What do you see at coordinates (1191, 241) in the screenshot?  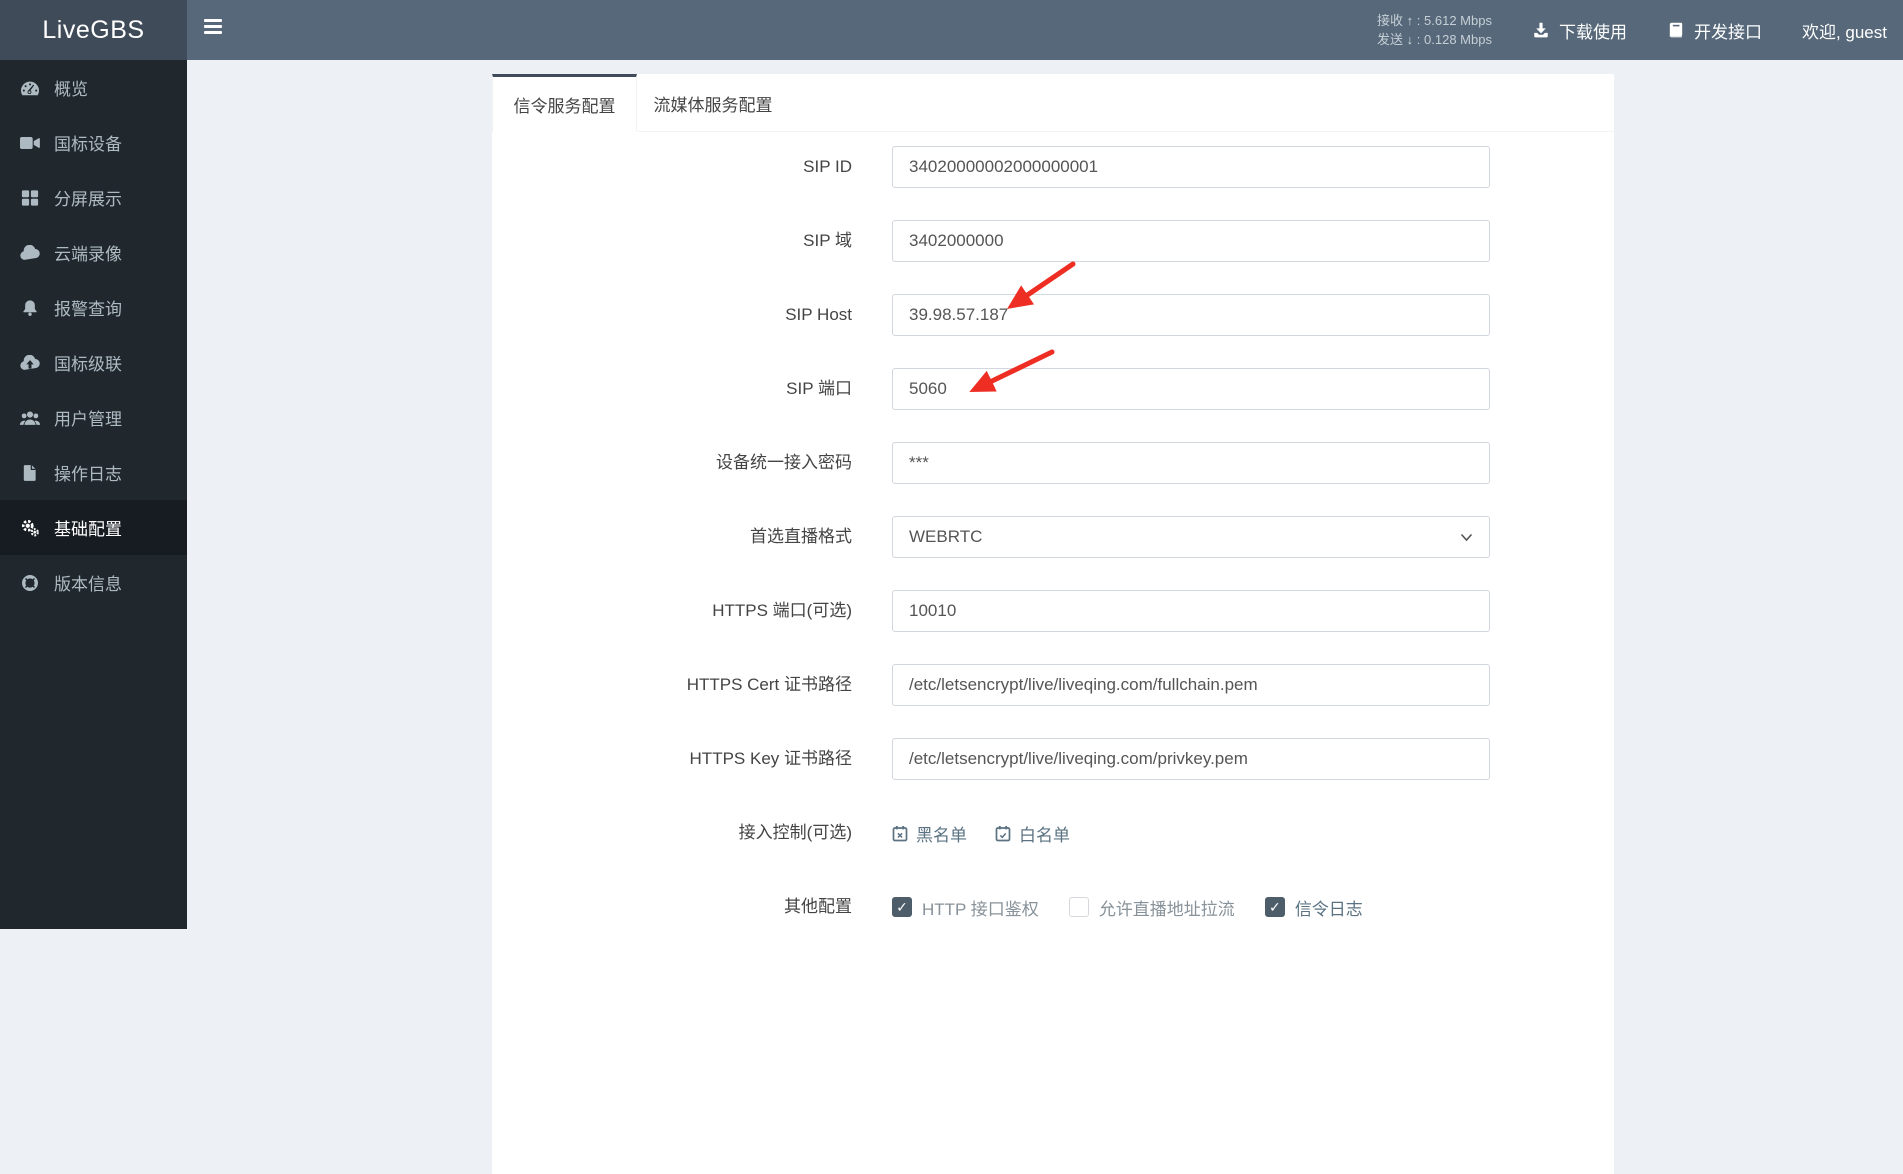 I see `sip-domain-input` at bounding box center [1191, 241].